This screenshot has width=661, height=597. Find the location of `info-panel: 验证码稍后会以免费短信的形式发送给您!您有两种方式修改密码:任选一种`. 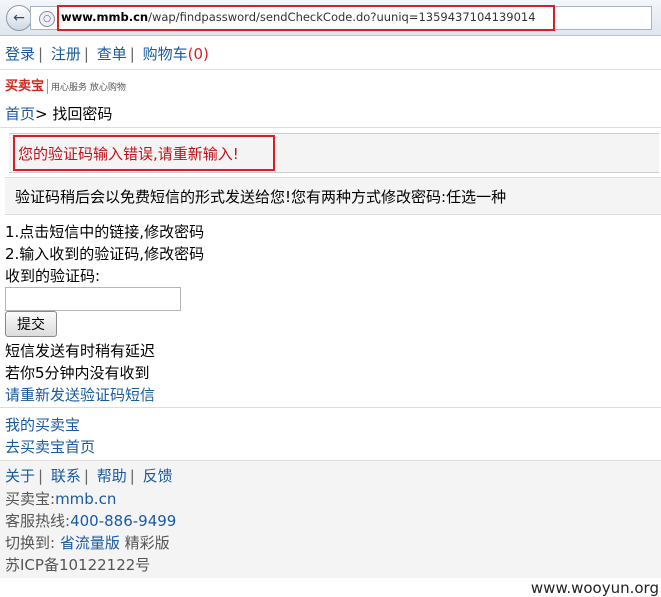

info-panel: 验证码稍后会以免费短信的形式发送给您!您有两种方式修改密码:任选一种 is located at coordinates (333, 196).